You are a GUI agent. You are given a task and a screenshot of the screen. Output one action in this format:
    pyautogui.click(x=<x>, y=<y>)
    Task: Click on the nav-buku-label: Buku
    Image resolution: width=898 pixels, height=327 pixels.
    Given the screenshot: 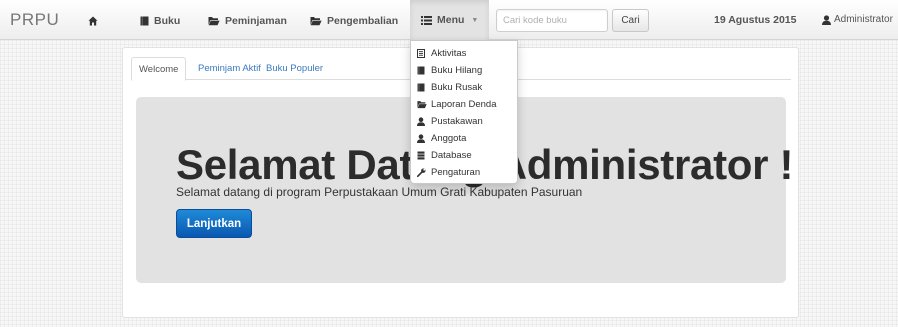 What is the action you would take?
    pyautogui.click(x=167, y=21)
    